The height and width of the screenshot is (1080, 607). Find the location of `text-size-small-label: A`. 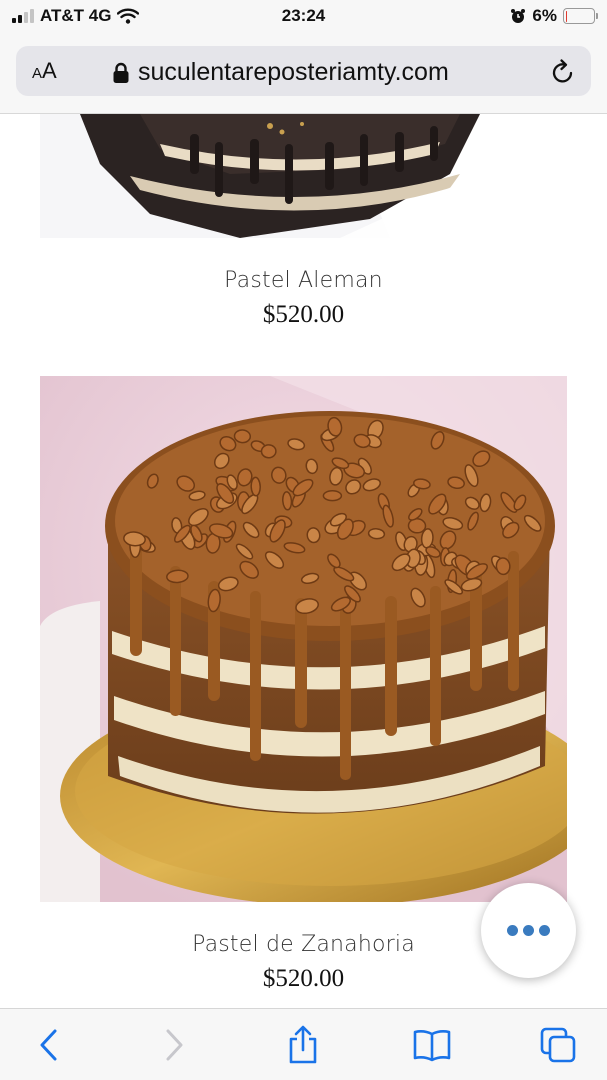

text-size-small-label: A is located at coordinates (37, 73).